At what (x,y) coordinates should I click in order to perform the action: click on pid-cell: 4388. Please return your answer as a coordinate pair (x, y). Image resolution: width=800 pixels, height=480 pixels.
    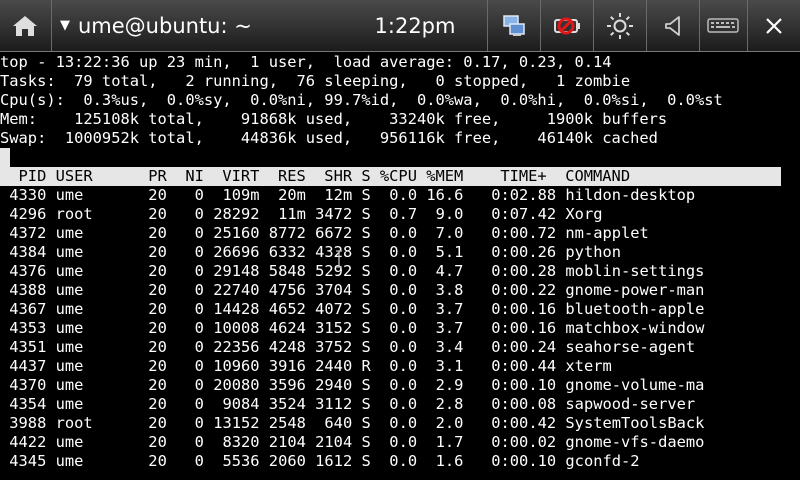
    Looking at the image, I should click on (23, 290).